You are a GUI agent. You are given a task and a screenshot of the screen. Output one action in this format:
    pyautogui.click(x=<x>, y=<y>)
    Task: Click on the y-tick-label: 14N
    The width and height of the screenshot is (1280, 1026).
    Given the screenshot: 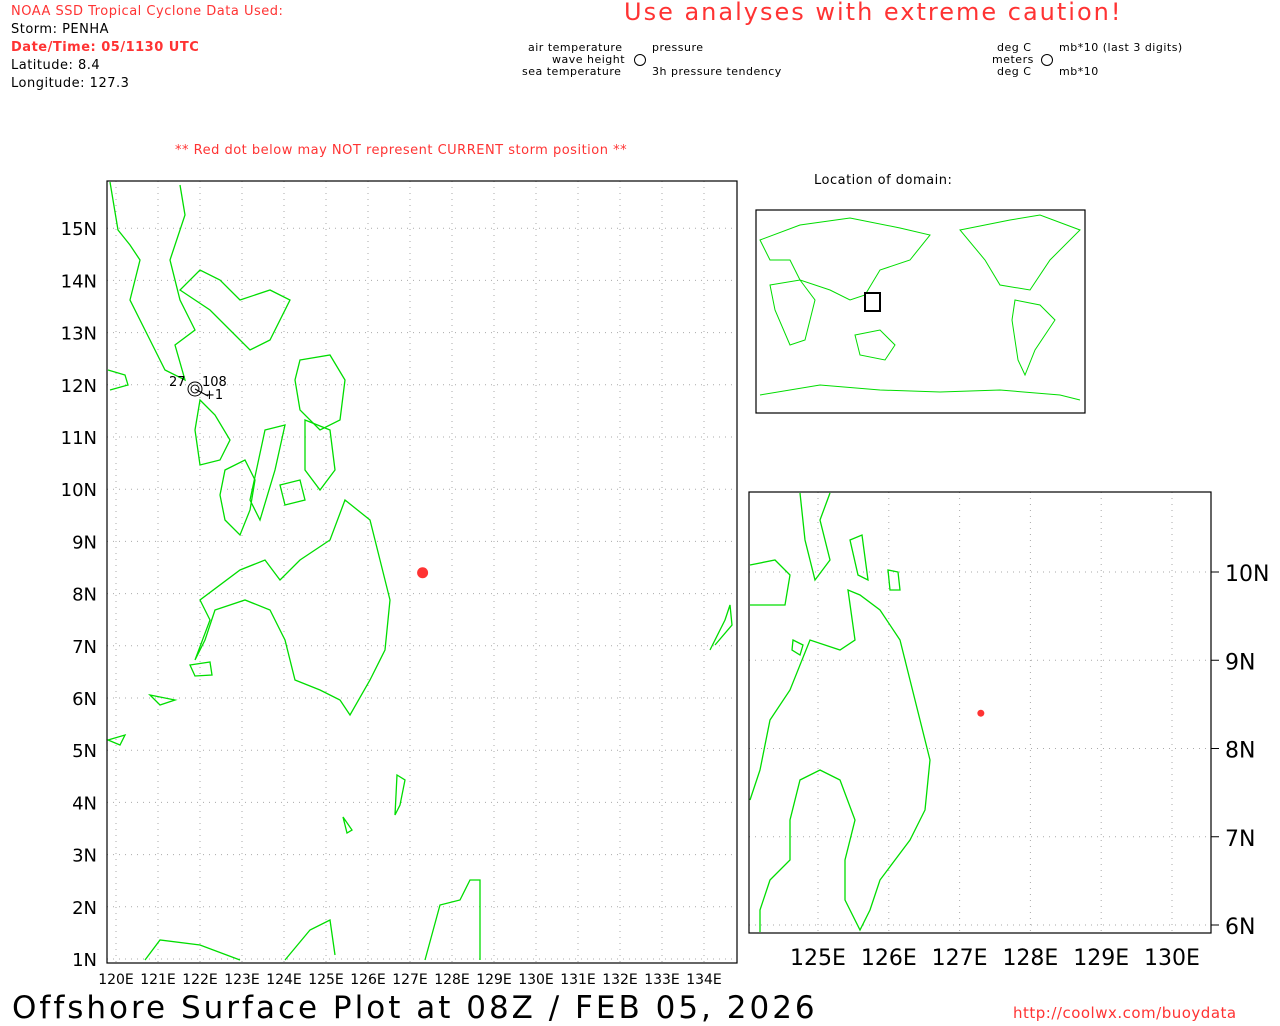 What is the action you would take?
    pyautogui.click(x=79, y=281)
    